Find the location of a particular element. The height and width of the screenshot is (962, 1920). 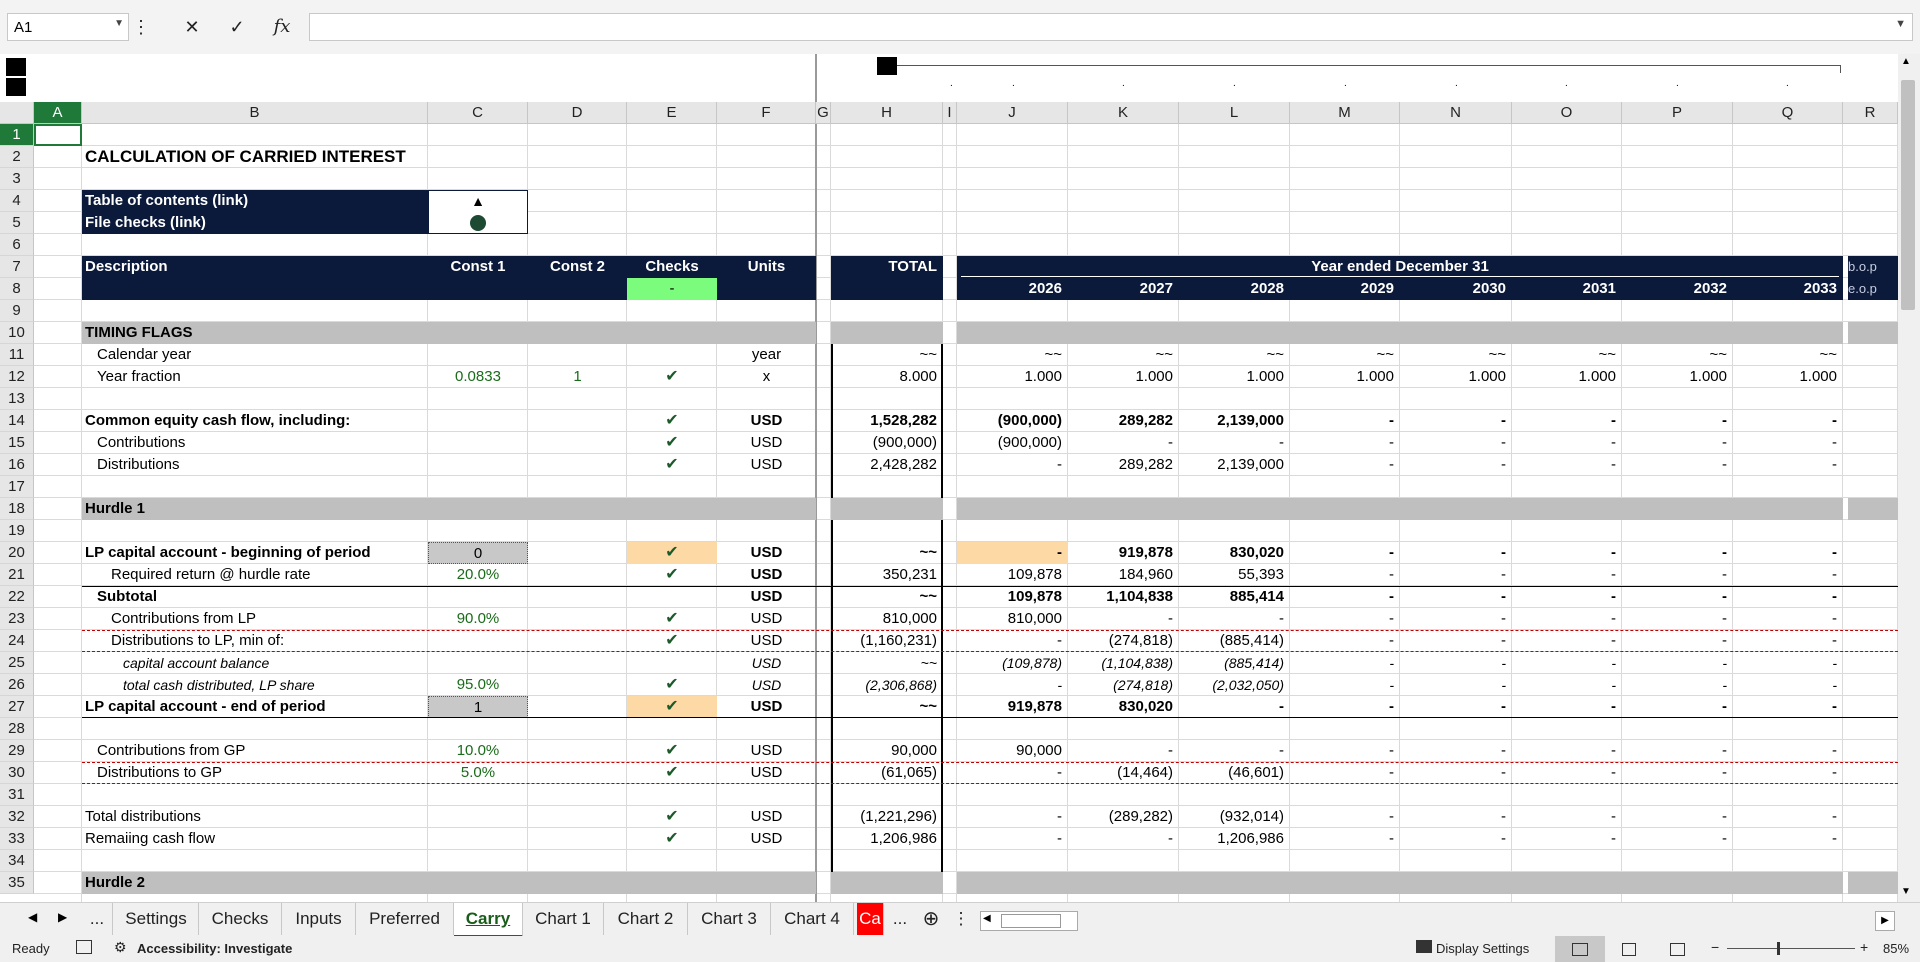

row-header-2: 2 is located at coordinates (17, 157).